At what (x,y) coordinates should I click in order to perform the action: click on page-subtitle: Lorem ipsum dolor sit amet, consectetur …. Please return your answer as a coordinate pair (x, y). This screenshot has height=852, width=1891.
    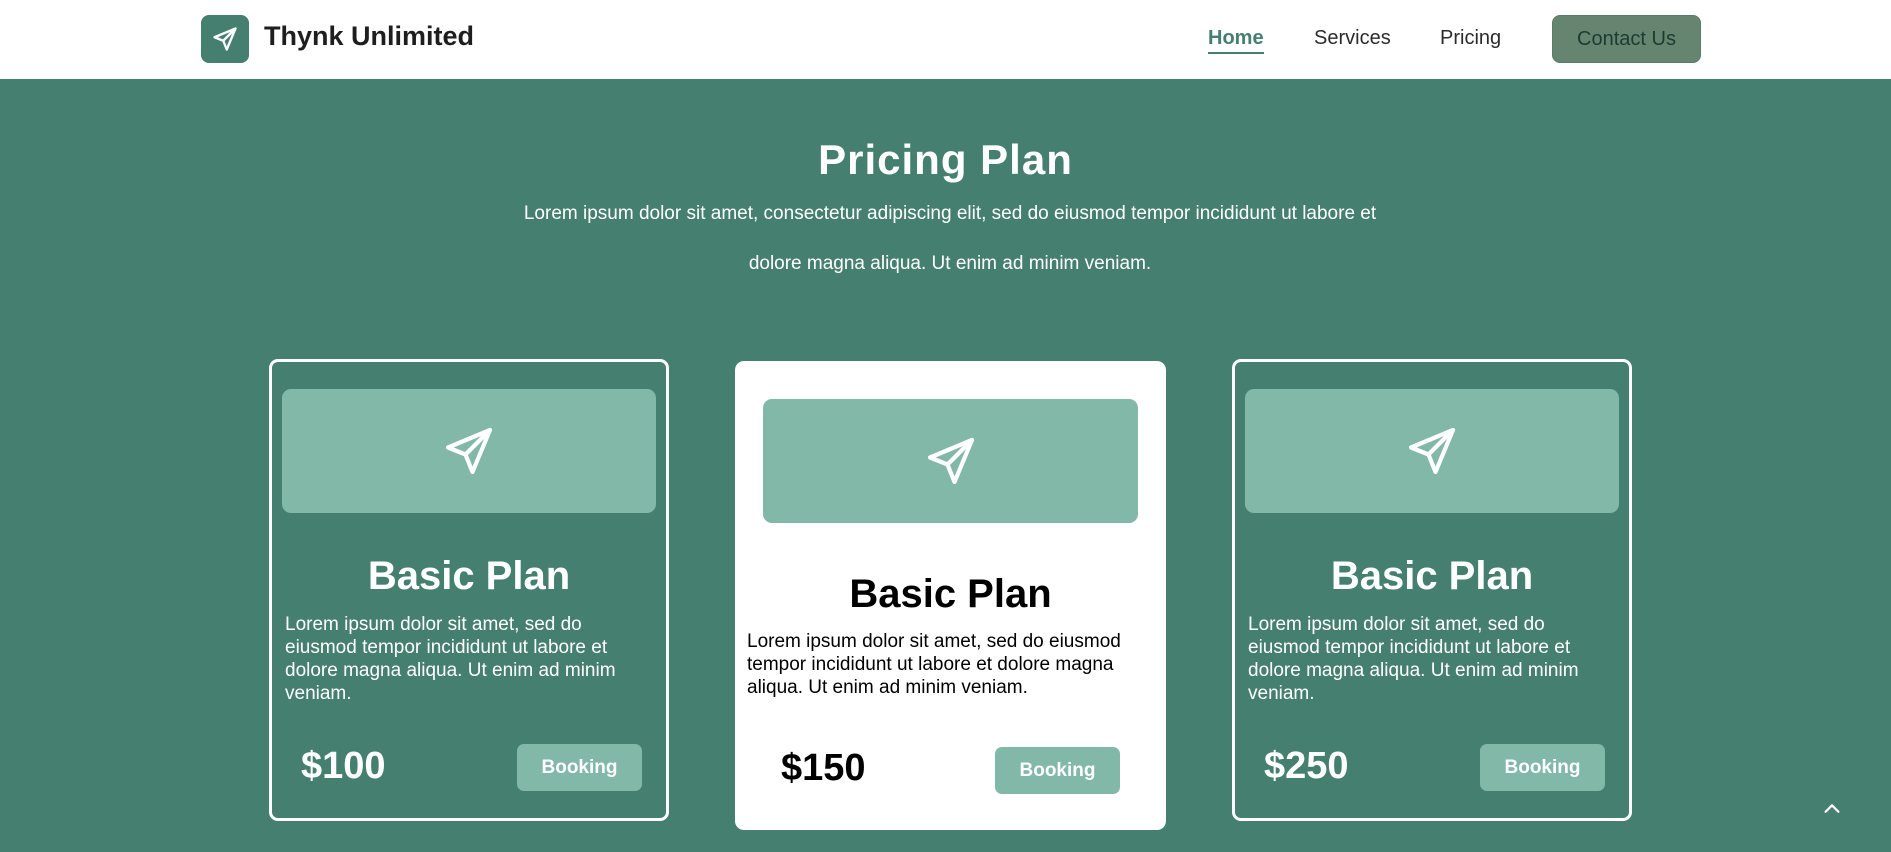
    Looking at the image, I should click on (950, 238).